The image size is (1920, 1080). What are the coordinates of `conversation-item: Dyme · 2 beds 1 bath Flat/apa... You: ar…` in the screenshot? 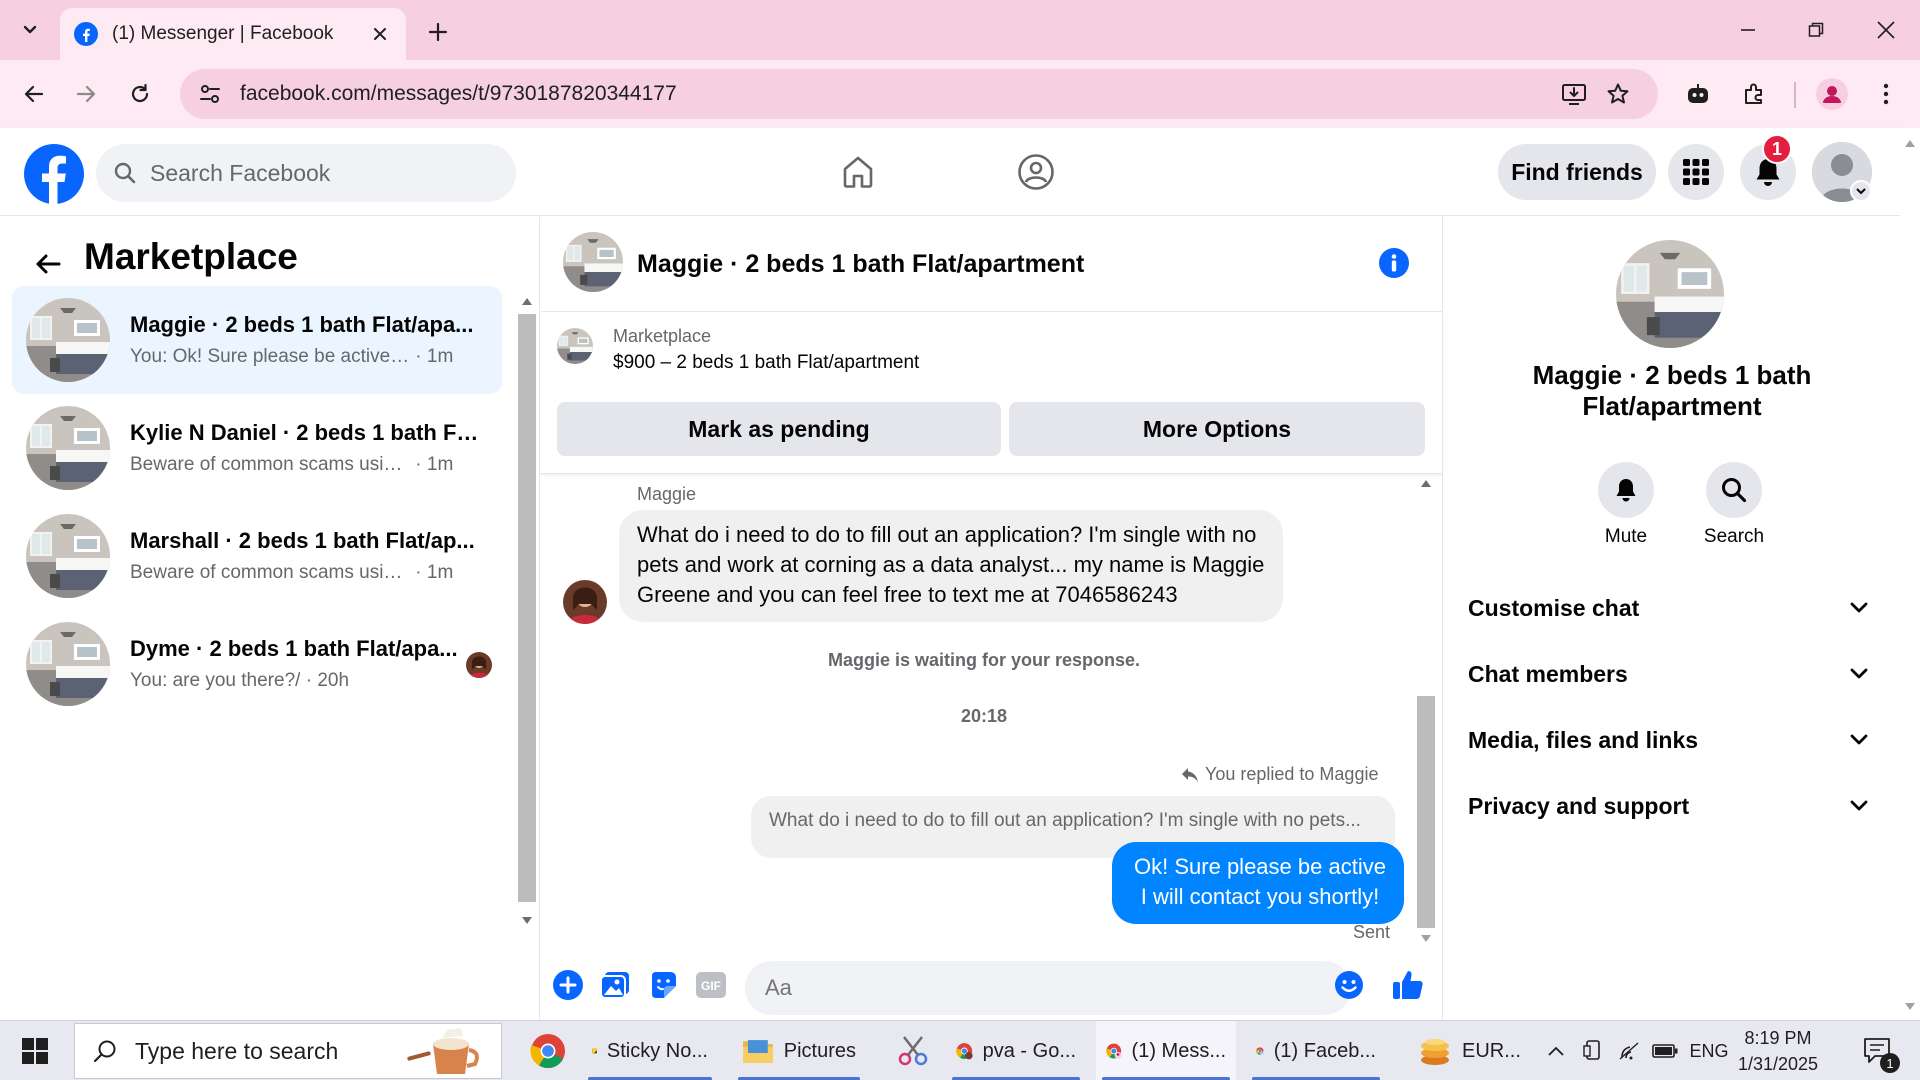 It's located at (257, 664).